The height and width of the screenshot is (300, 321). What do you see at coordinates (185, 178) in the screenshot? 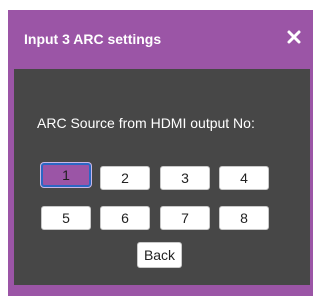
I see `output-3-button: 3` at bounding box center [185, 178].